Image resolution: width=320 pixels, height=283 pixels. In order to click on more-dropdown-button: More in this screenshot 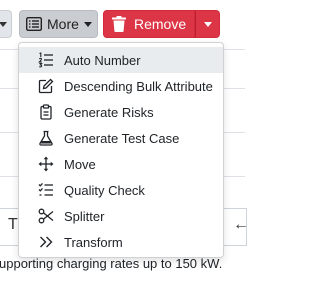, I will do `click(58, 24)`.